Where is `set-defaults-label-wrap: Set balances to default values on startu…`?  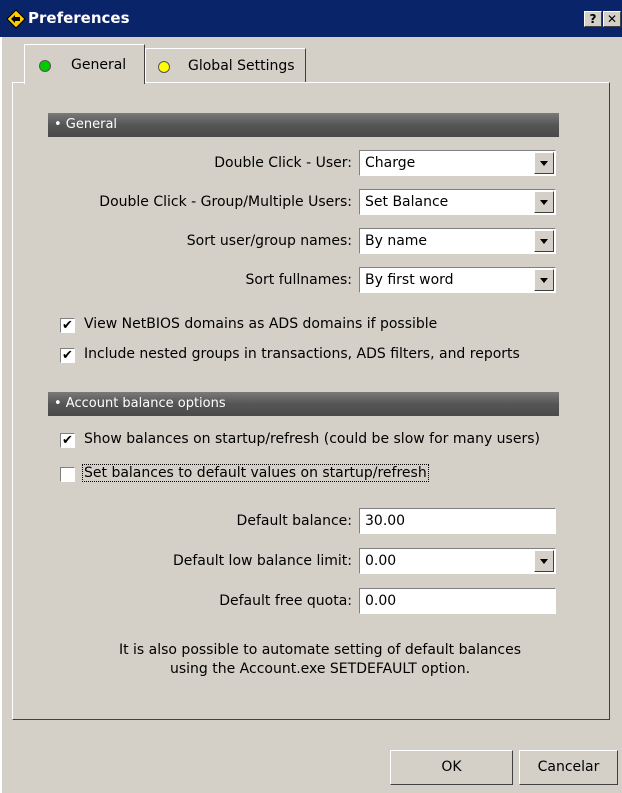
set-defaults-label-wrap: Set balances to default values on startu… is located at coordinates (255, 473).